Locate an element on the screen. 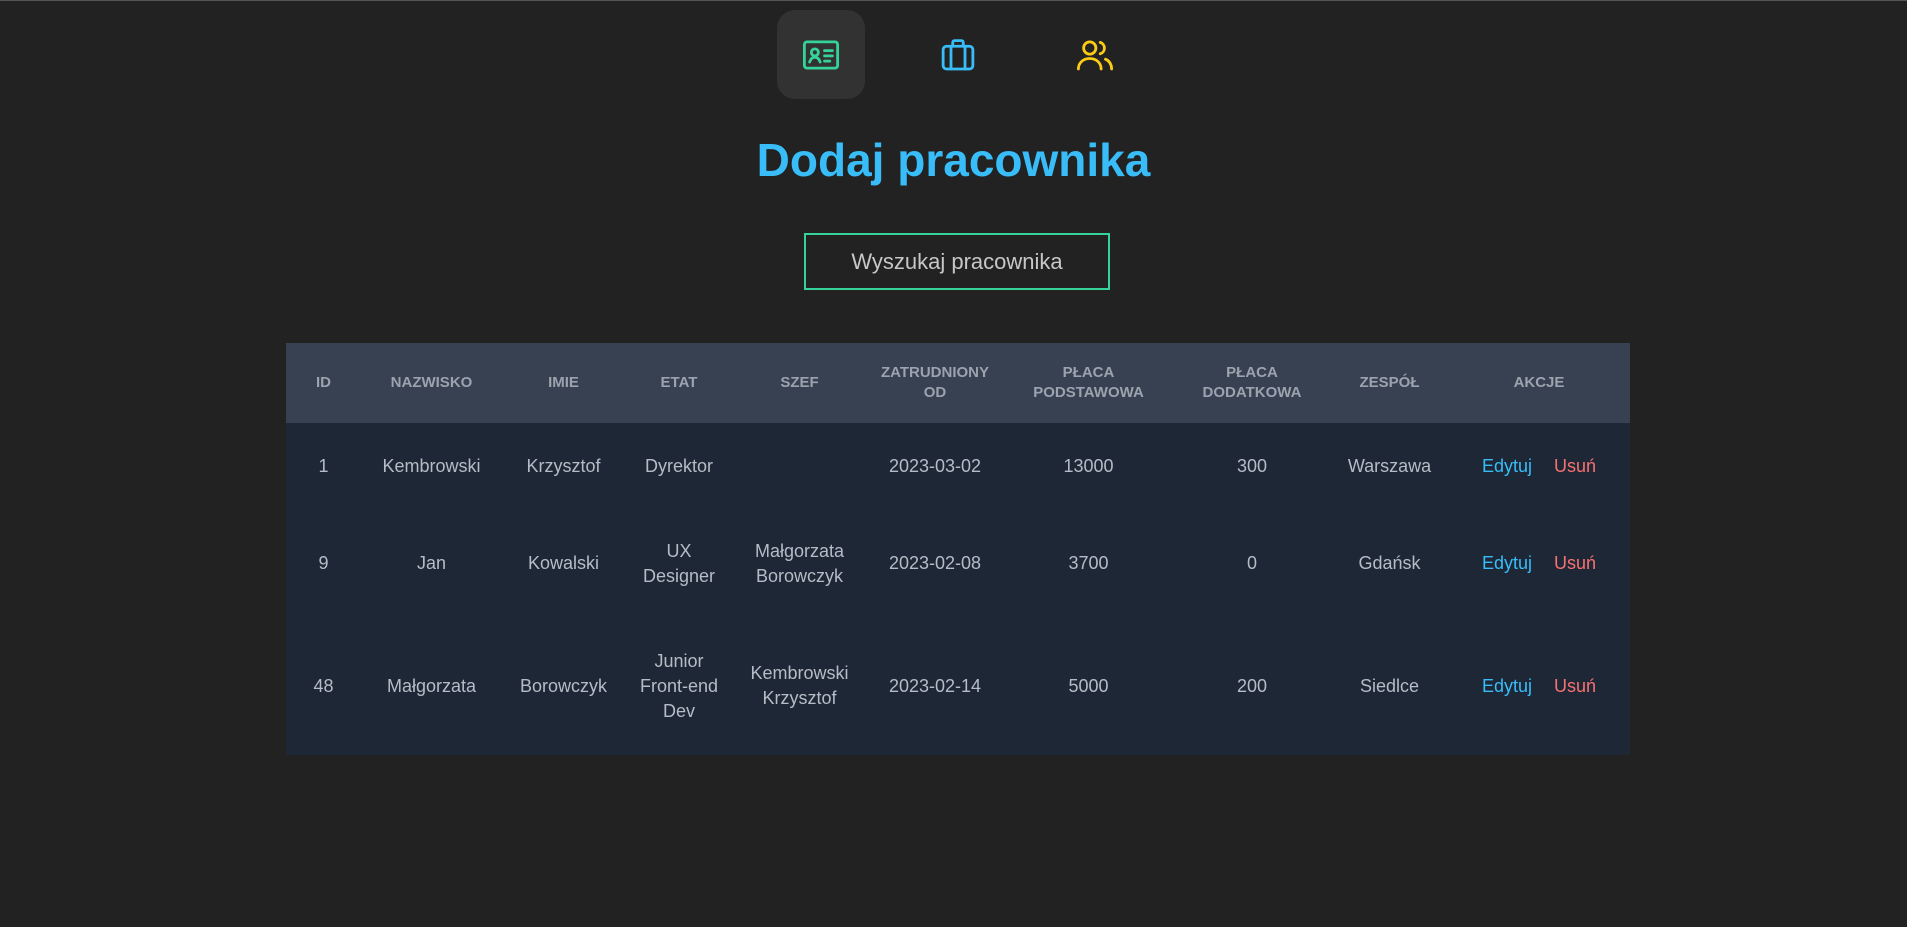  cell-szef: Małgorzata Borowczyk is located at coordinates (799, 563).